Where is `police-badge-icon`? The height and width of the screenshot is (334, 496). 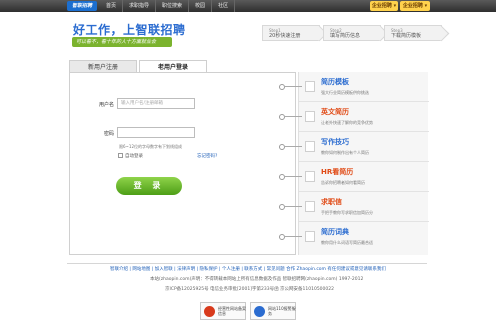
police-badge-icon is located at coordinates (259, 311).